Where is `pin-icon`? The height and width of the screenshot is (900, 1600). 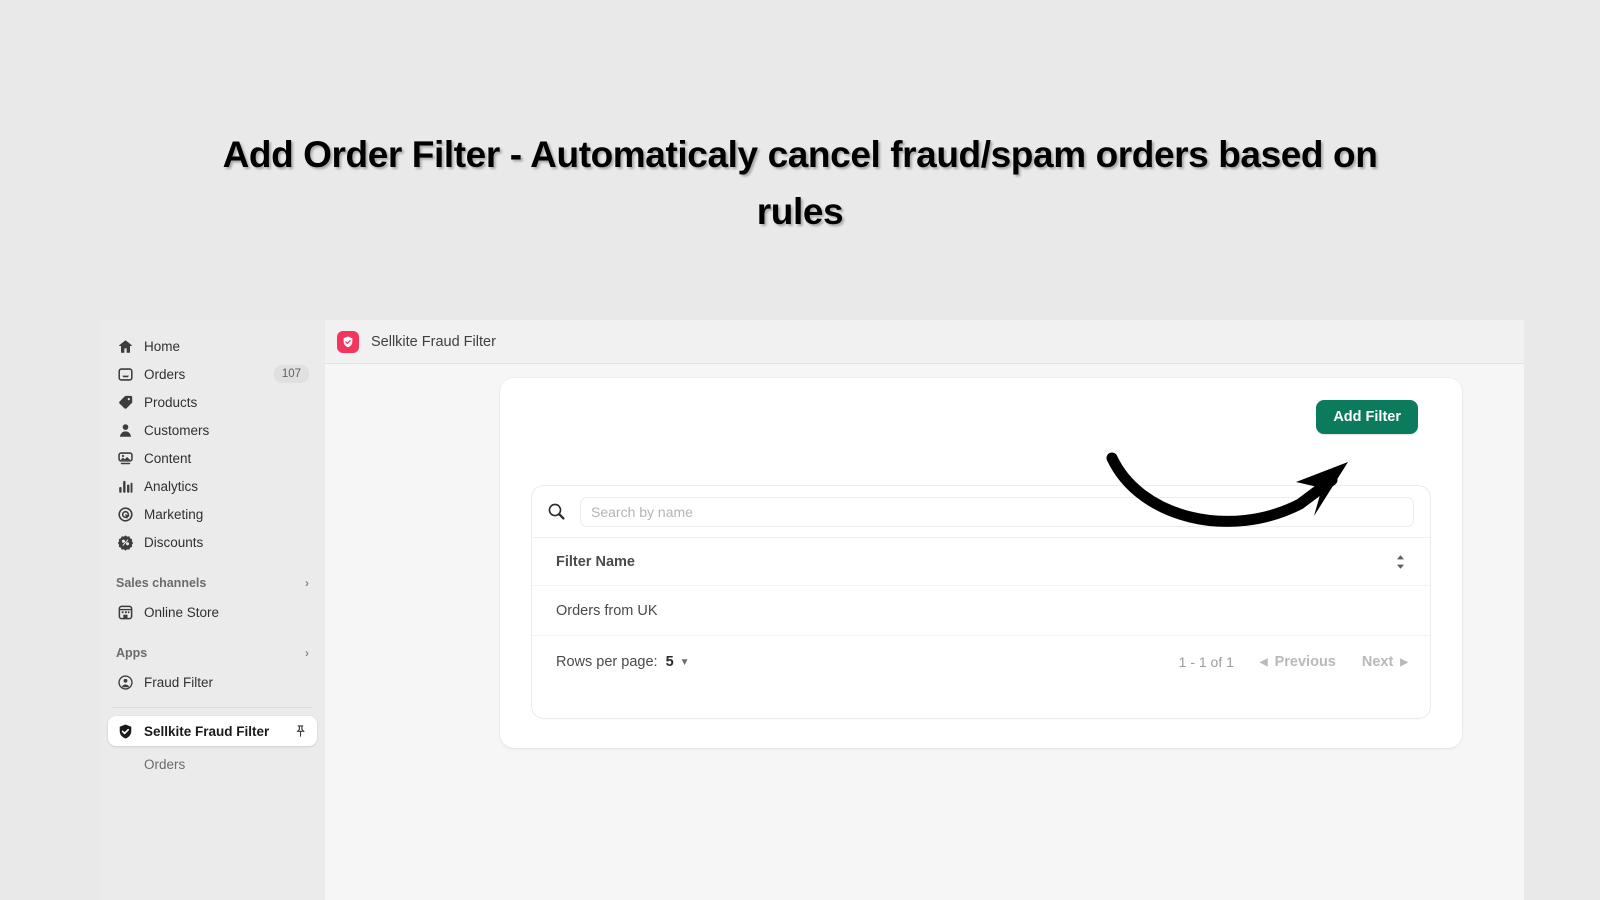 pin-icon is located at coordinates (300, 731).